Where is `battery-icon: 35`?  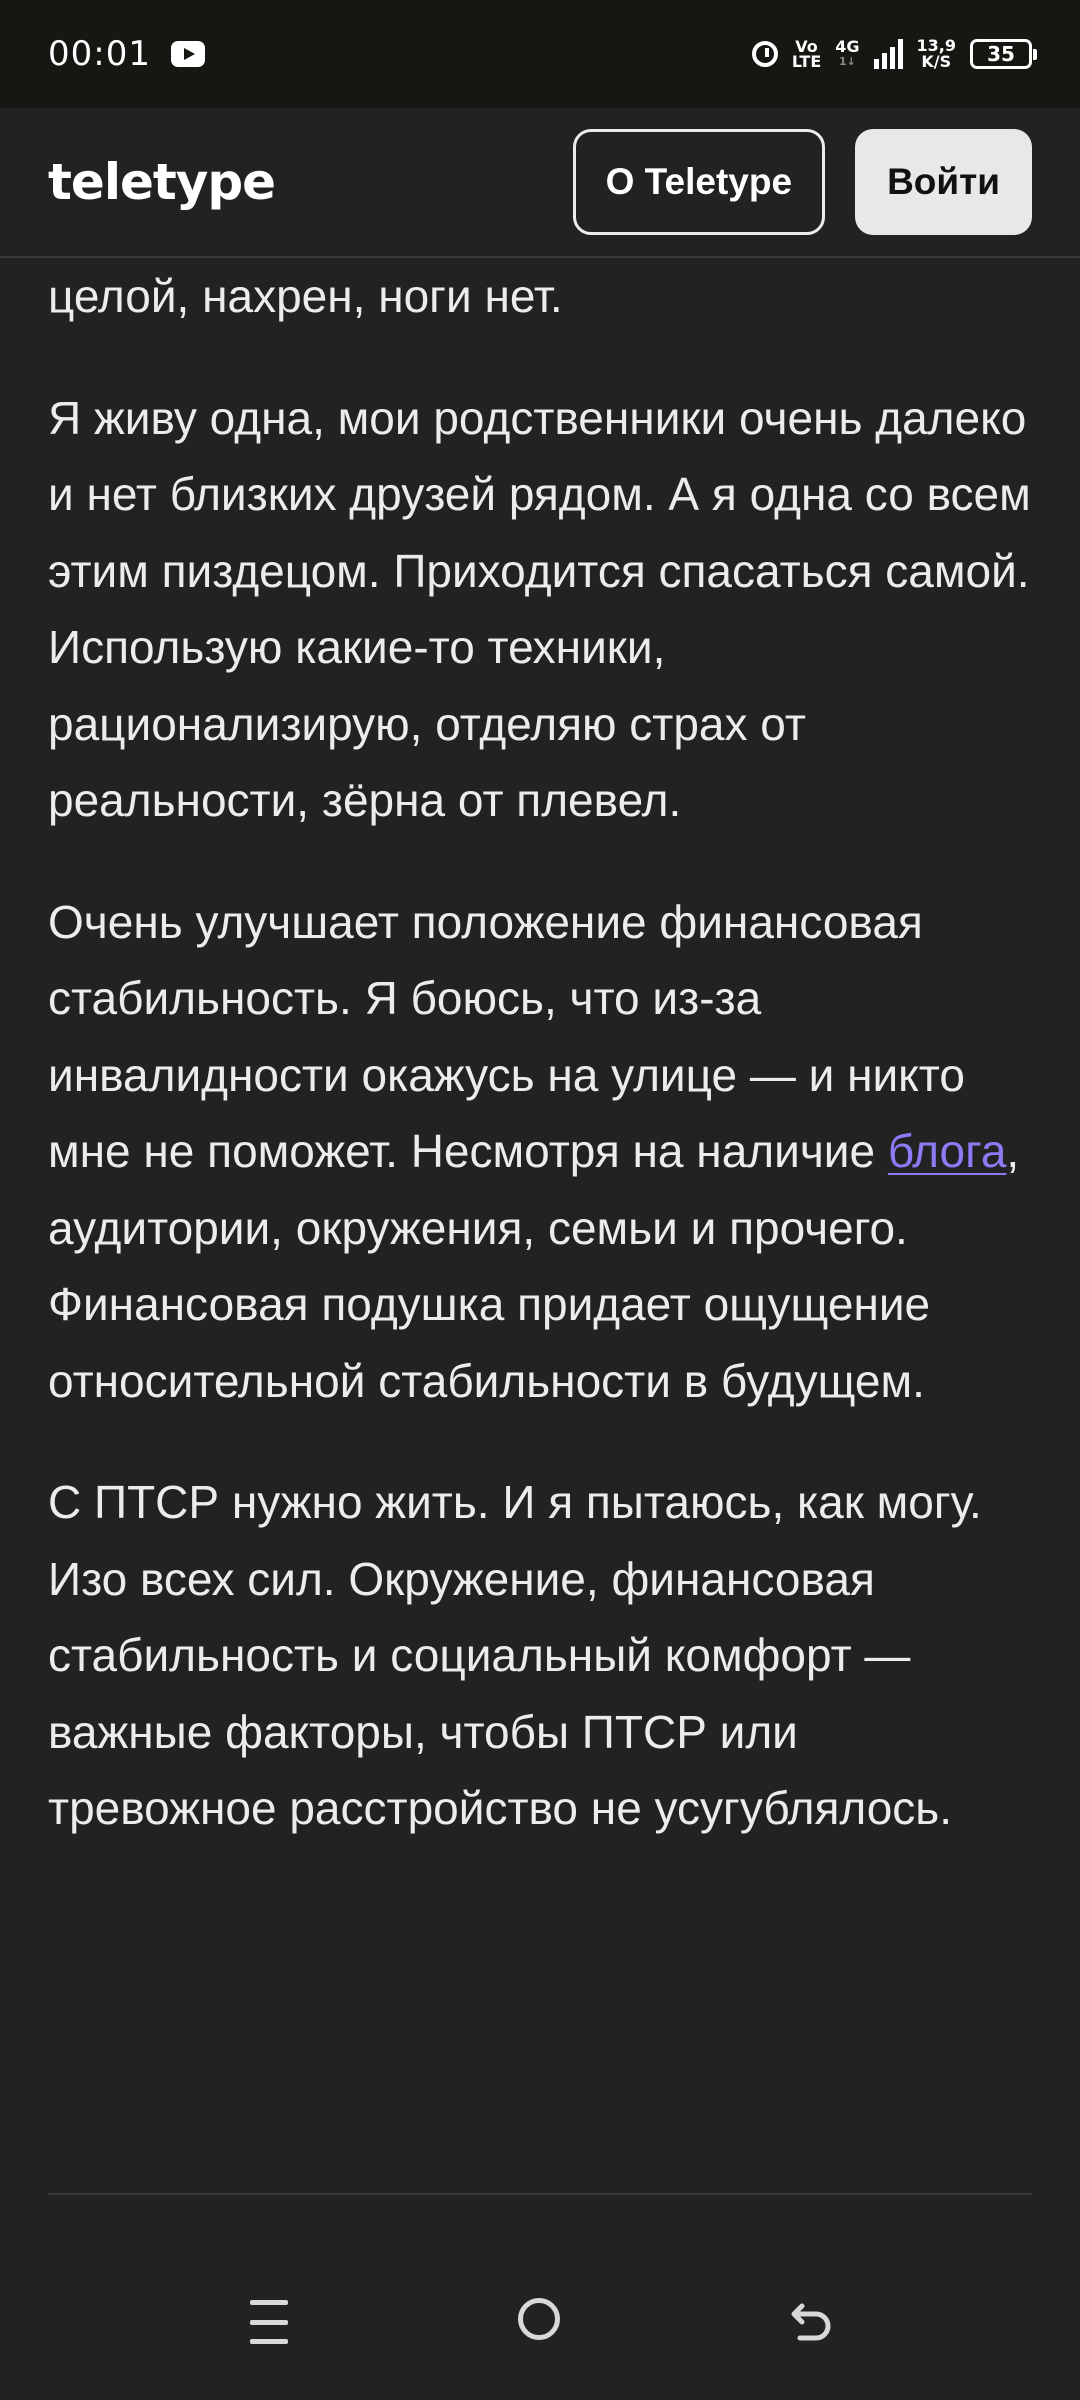 battery-icon: 35 is located at coordinates (1003, 54).